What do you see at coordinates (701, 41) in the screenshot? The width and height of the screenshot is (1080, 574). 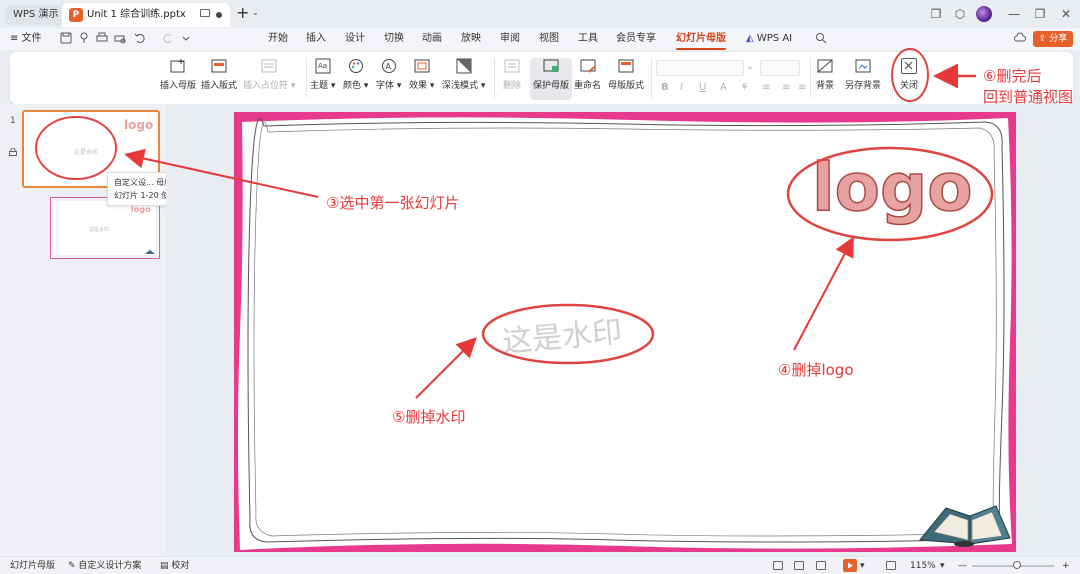 I see `tab-slide-master: 幻灯片母版` at bounding box center [701, 41].